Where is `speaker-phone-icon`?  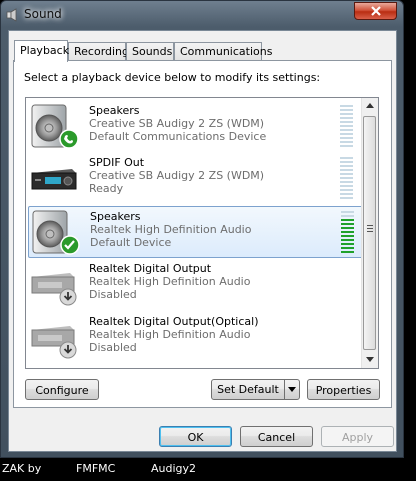
speaker-phone-icon is located at coordinates (55, 126).